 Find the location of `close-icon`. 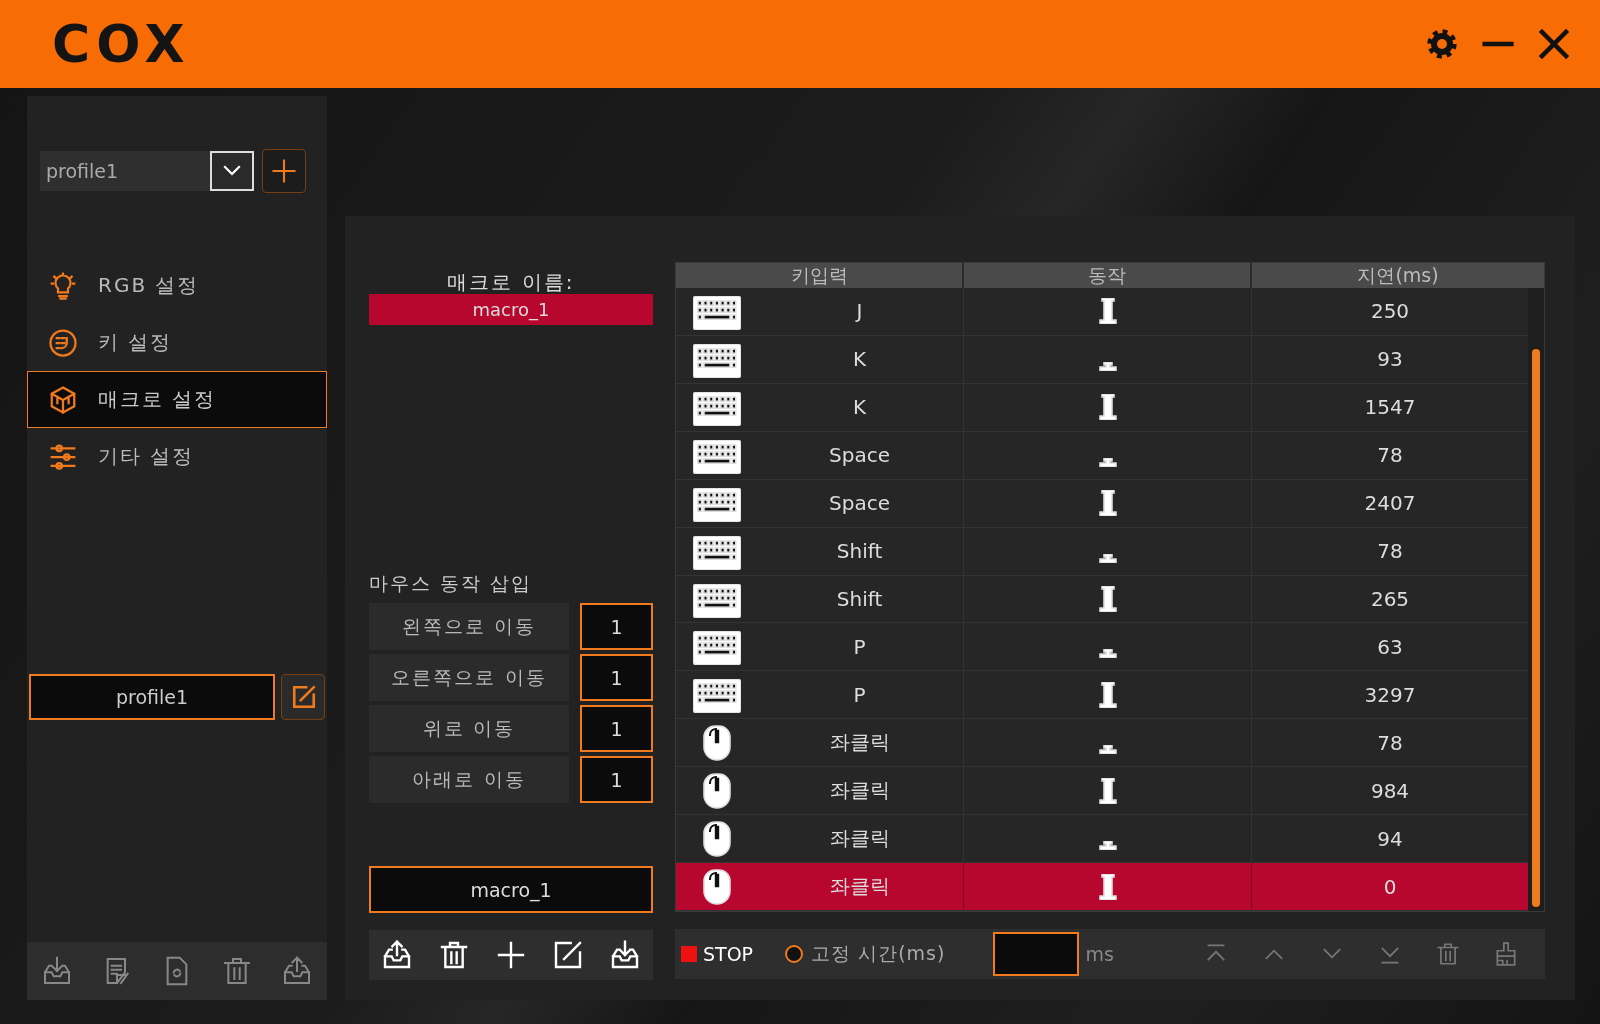

close-icon is located at coordinates (1554, 44).